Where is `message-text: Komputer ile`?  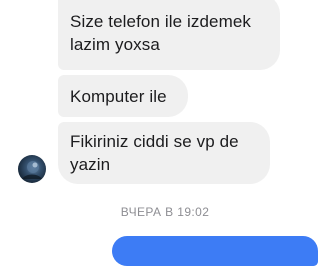
message-text: Komputer ile is located at coordinates (118, 96).